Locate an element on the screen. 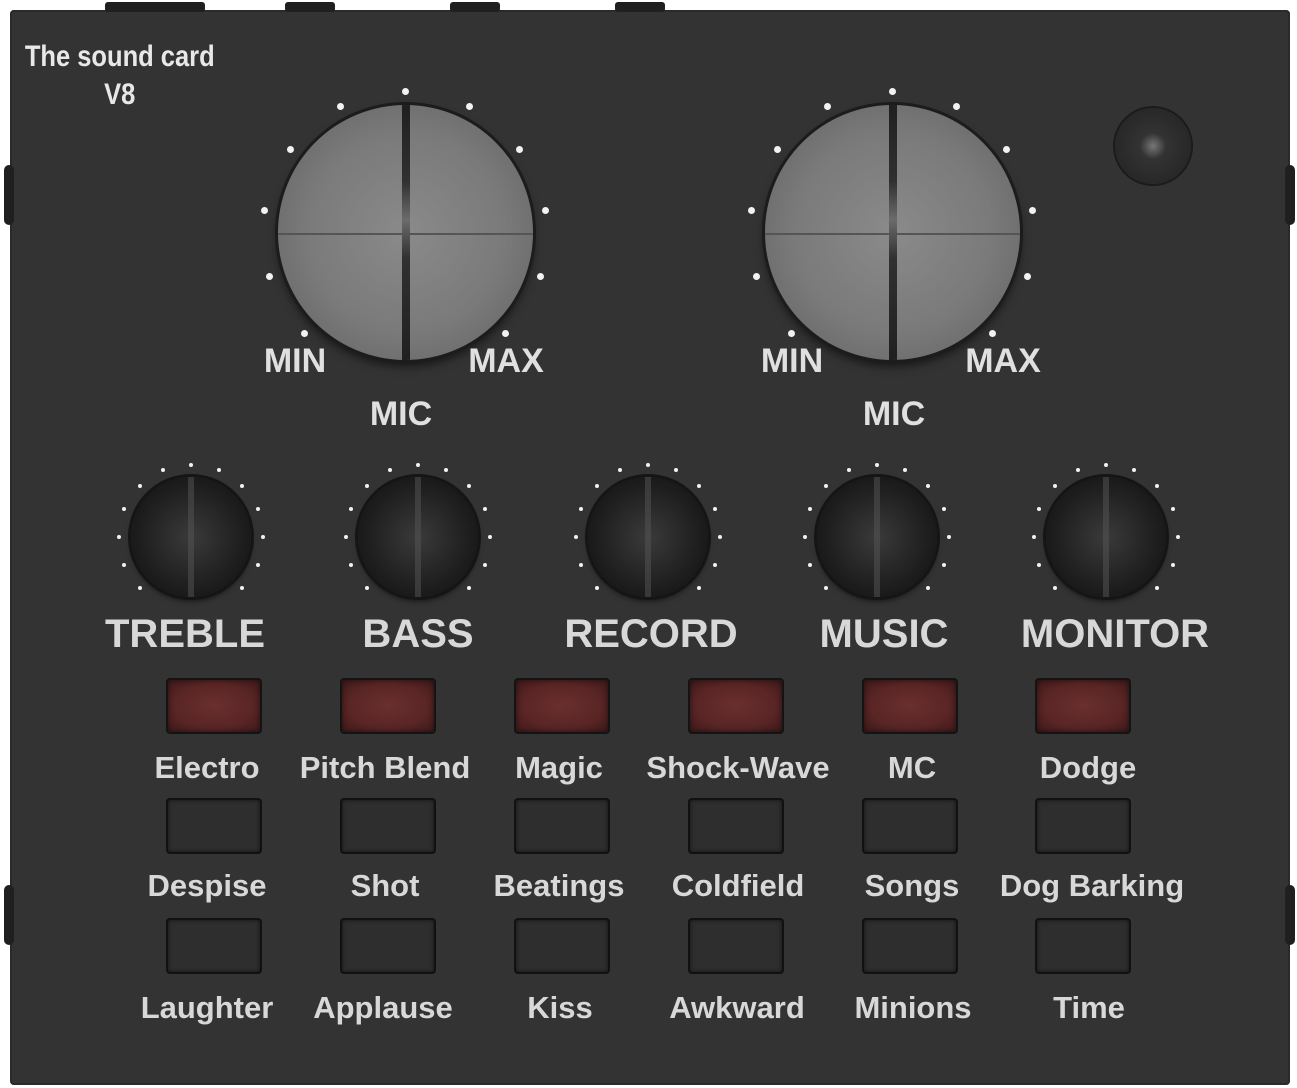  laughter-button is located at coordinates (214, 946).